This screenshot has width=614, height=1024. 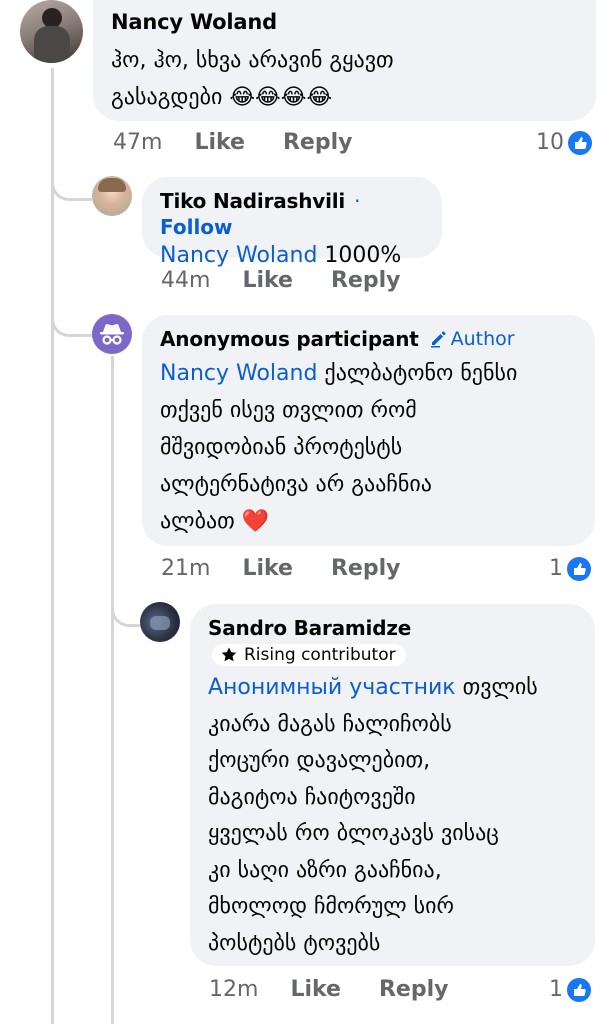 What do you see at coordinates (137, 142) in the screenshot?
I see `comment-time: 47m` at bounding box center [137, 142].